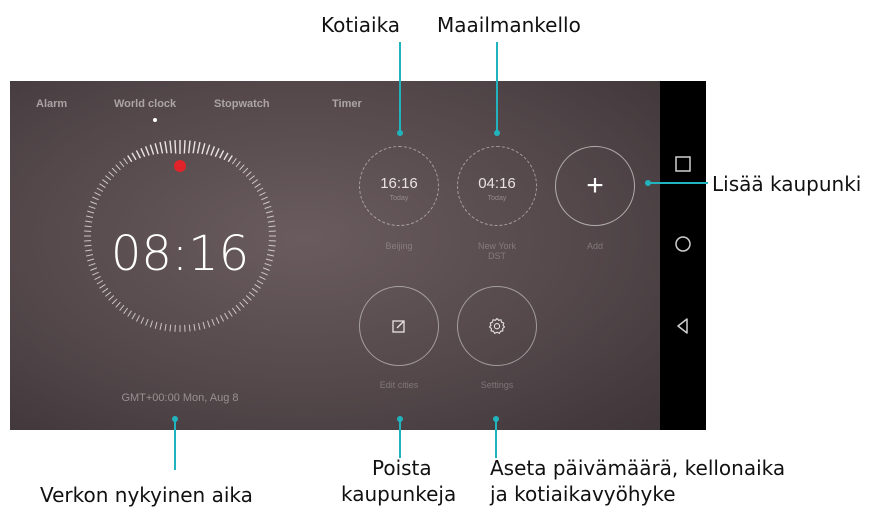  I want to click on add-city-button: +, so click(595, 186).